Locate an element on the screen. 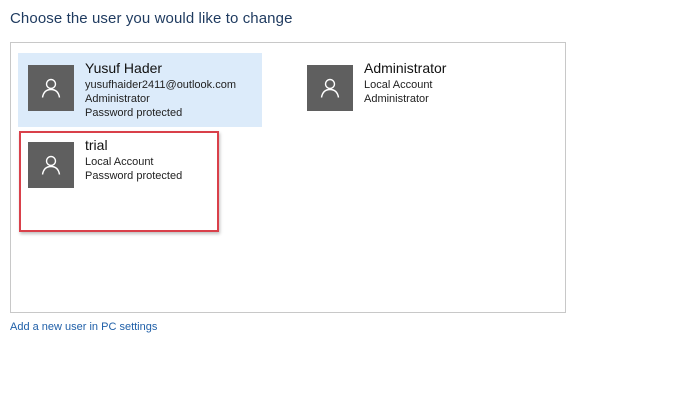 Image resolution: width=681 pixels, height=397 pixels. add-new-user-link: Add a new user in PC settings is located at coordinates (83, 327).